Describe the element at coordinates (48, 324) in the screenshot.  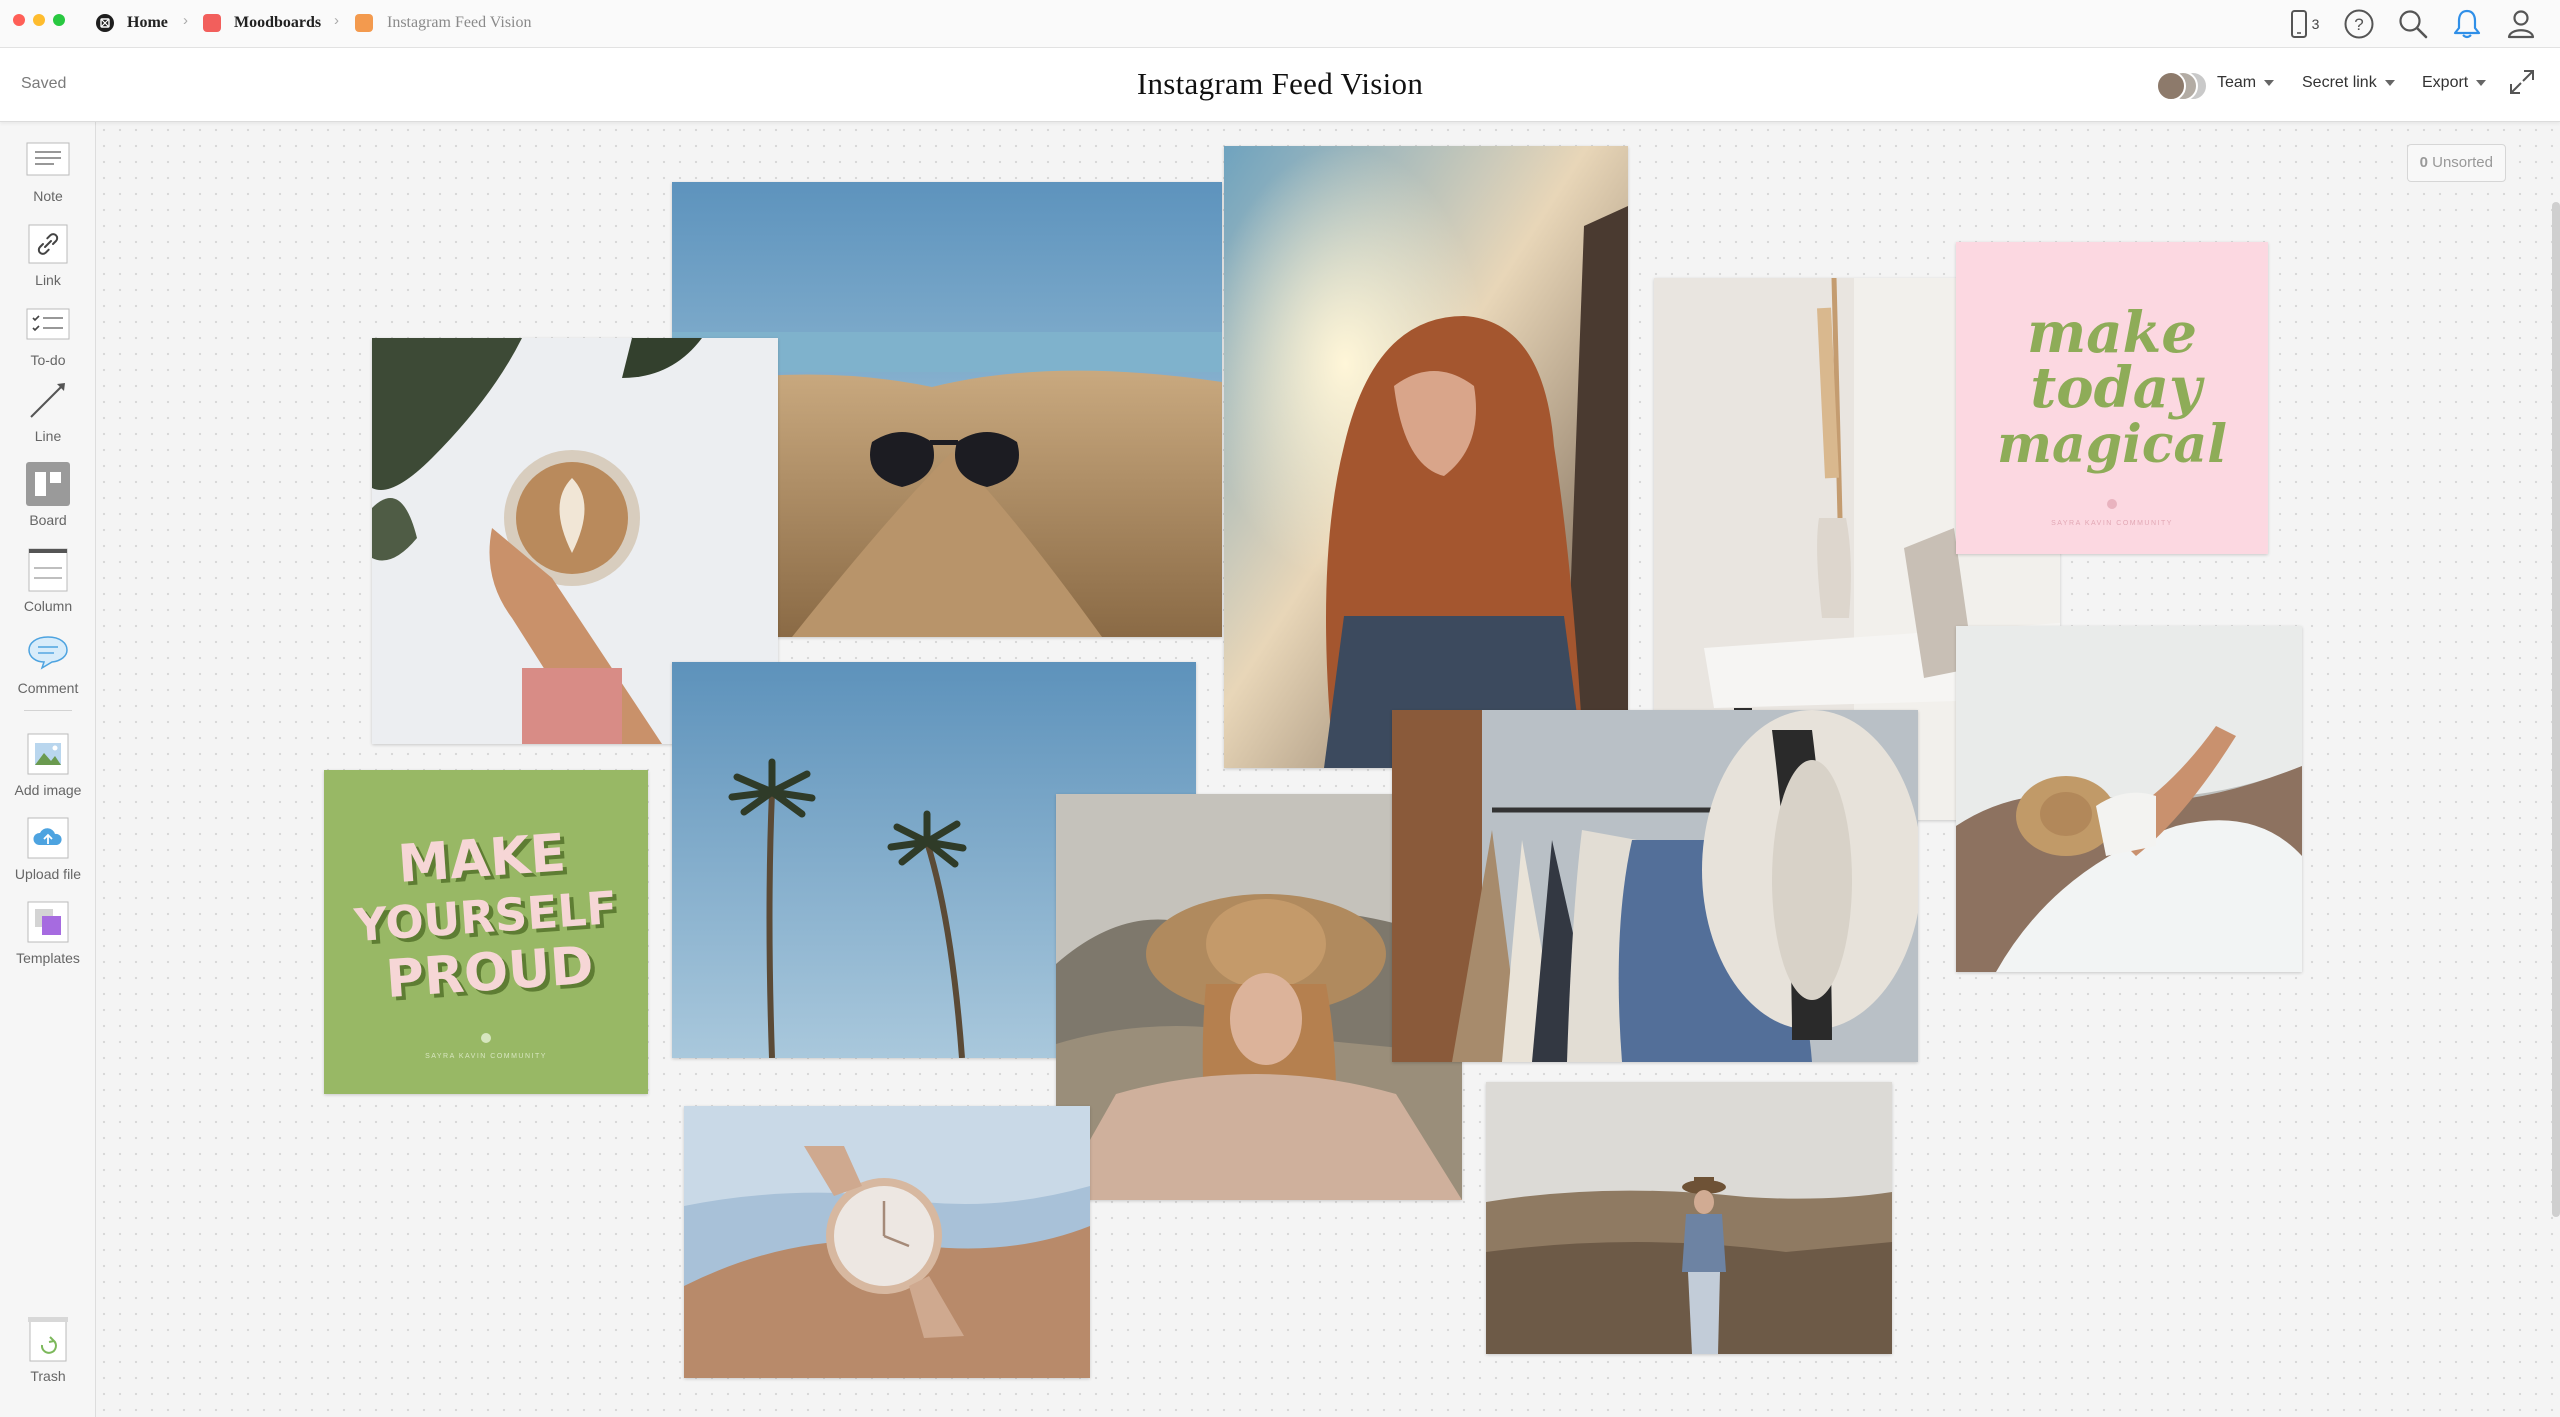
I see `todo-icon` at that location.